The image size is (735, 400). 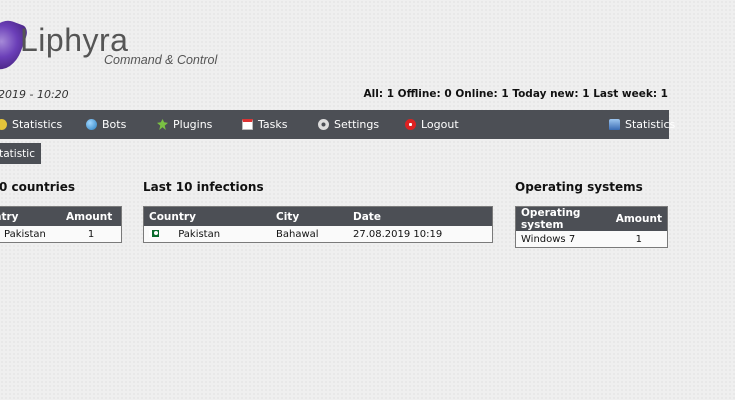 I want to click on nav-statistics-right: Statistics, so click(x=642, y=124).